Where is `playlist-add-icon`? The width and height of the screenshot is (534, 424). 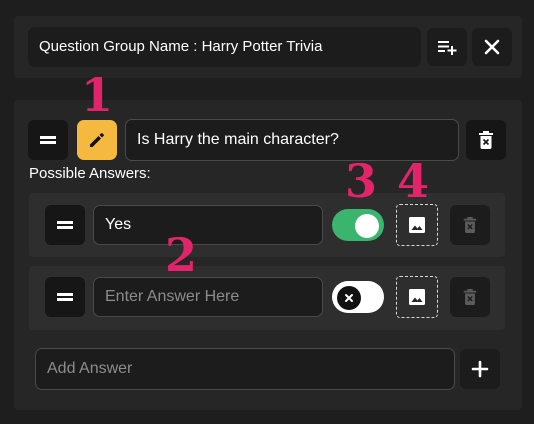
playlist-add-icon is located at coordinates (447, 48).